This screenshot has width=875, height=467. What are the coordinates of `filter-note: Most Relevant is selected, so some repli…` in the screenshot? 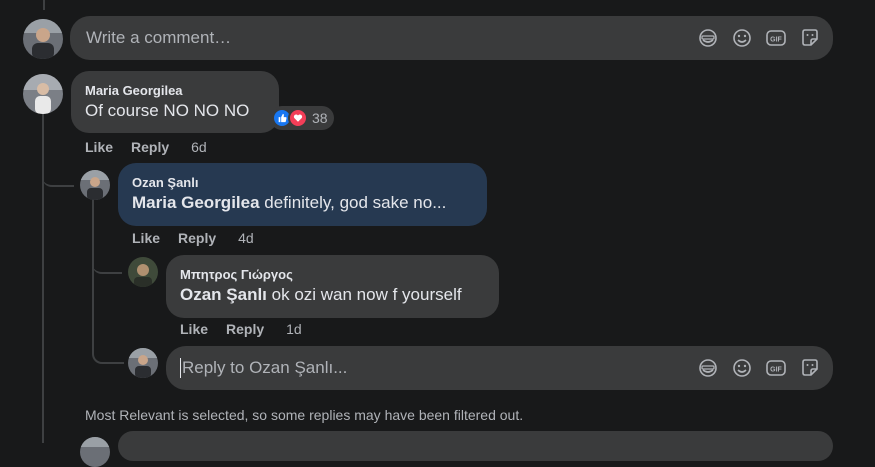 It's located at (304, 415).